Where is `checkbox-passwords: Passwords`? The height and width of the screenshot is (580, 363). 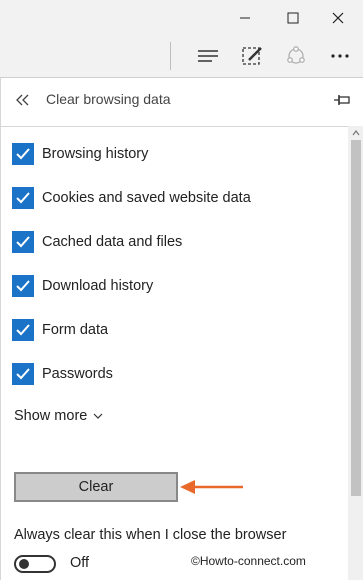 checkbox-passwords: Passwords is located at coordinates (62, 374).